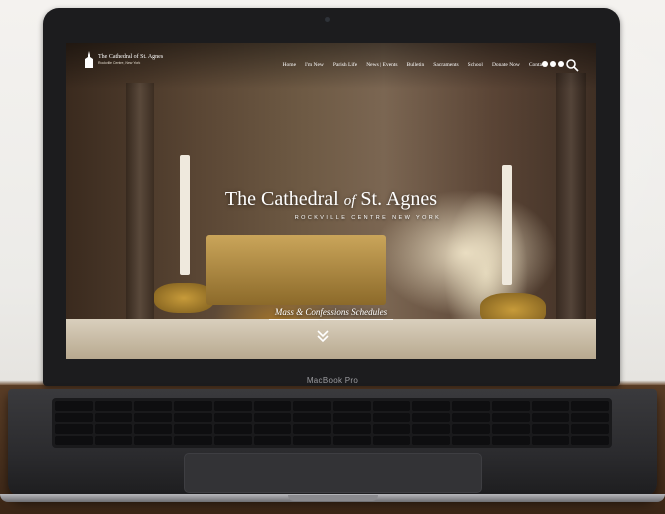  Describe the element at coordinates (327, 19) in the screenshot. I see `webcam` at that location.